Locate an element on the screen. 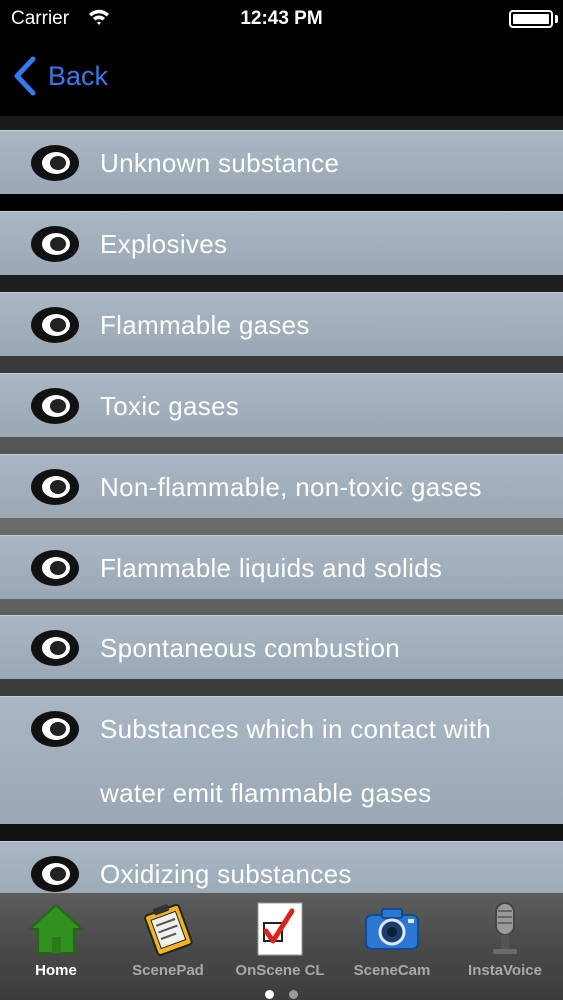  list-item-label: Non-flammable, non-toxic gases is located at coordinates (291, 487).